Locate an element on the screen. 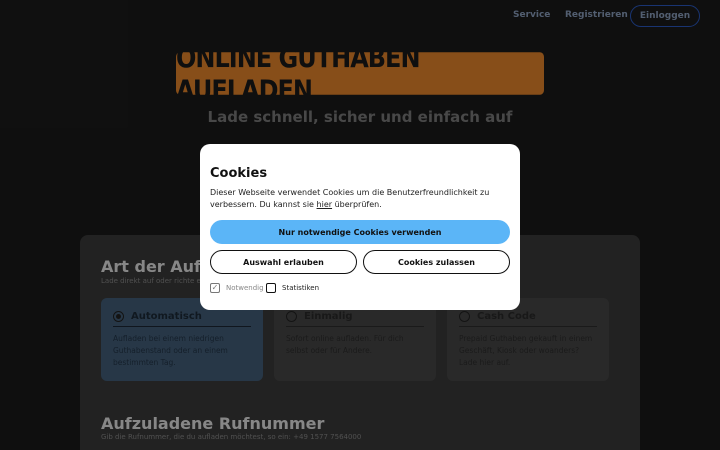 The width and height of the screenshot is (720, 450). allow-all-cookies-button: Cookies zulassen is located at coordinates (436, 262).